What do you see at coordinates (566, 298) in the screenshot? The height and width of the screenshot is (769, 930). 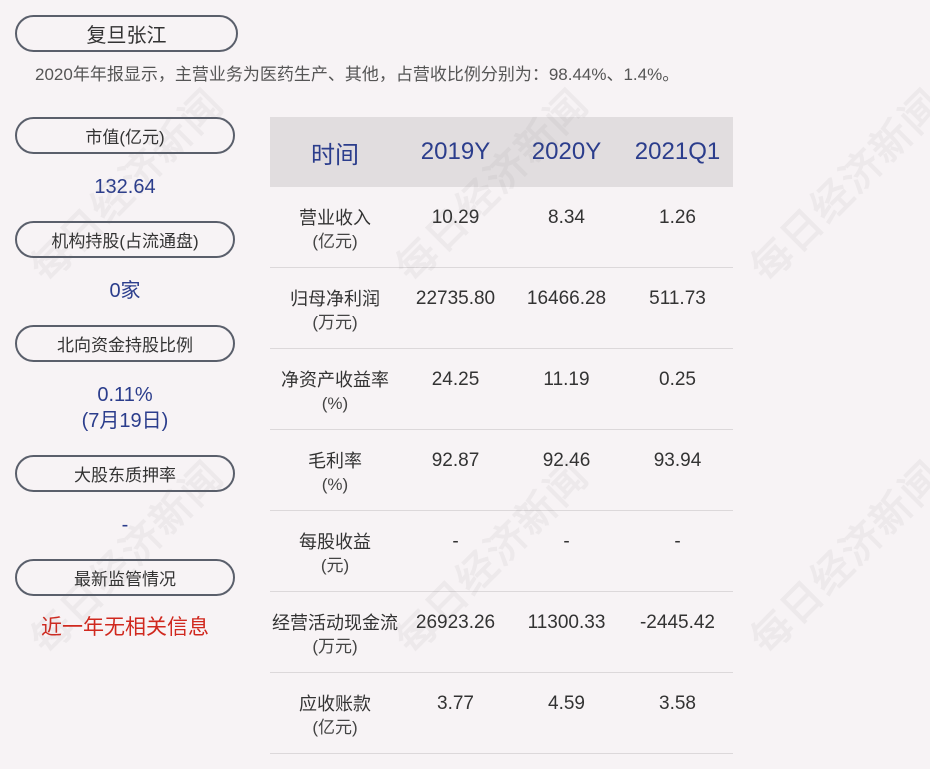 I see `cell-value: 16466.28` at bounding box center [566, 298].